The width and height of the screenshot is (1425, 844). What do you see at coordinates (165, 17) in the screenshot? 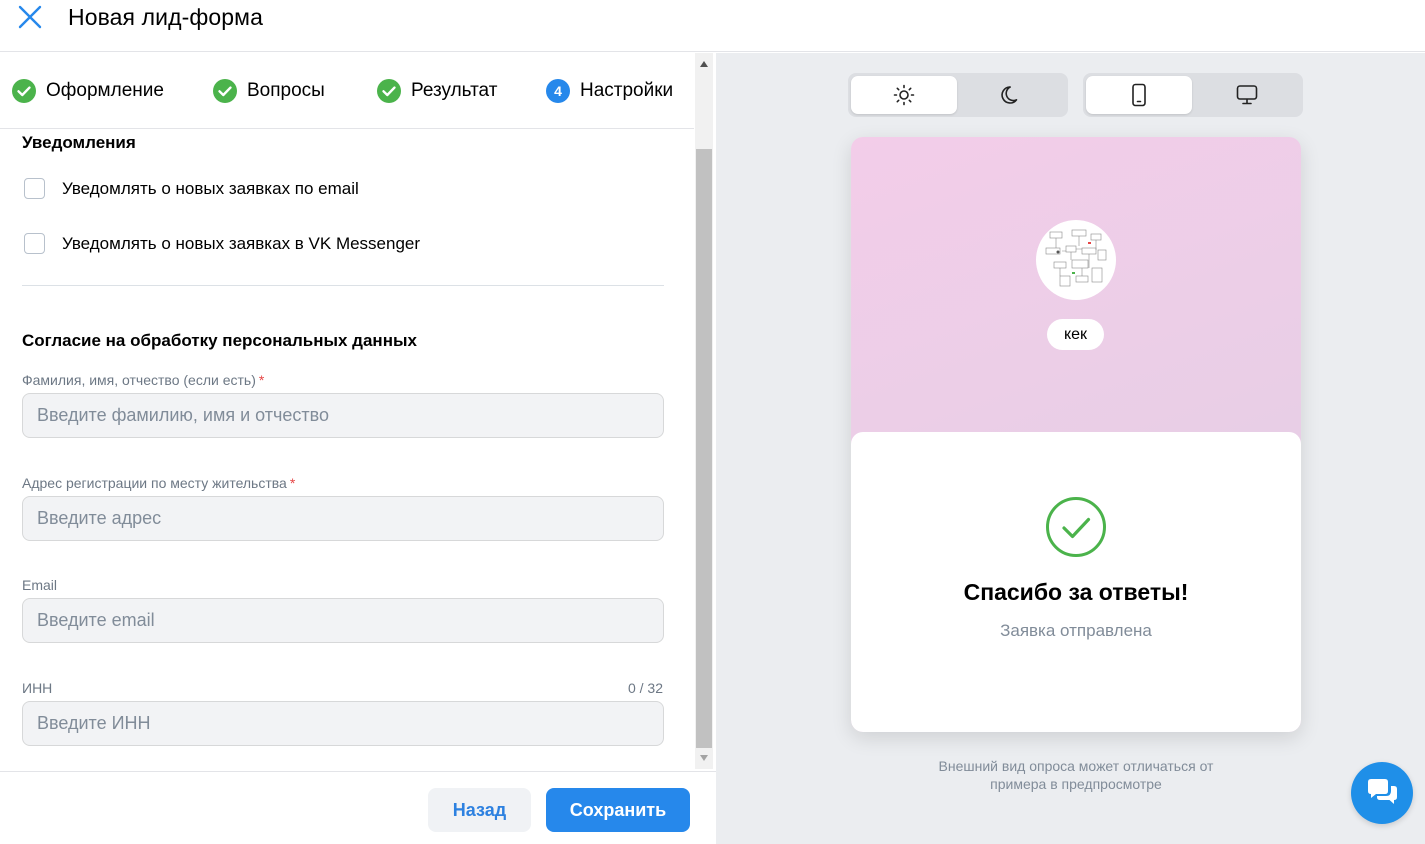
I see `page-title: Новая лид-форма` at bounding box center [165, 17].